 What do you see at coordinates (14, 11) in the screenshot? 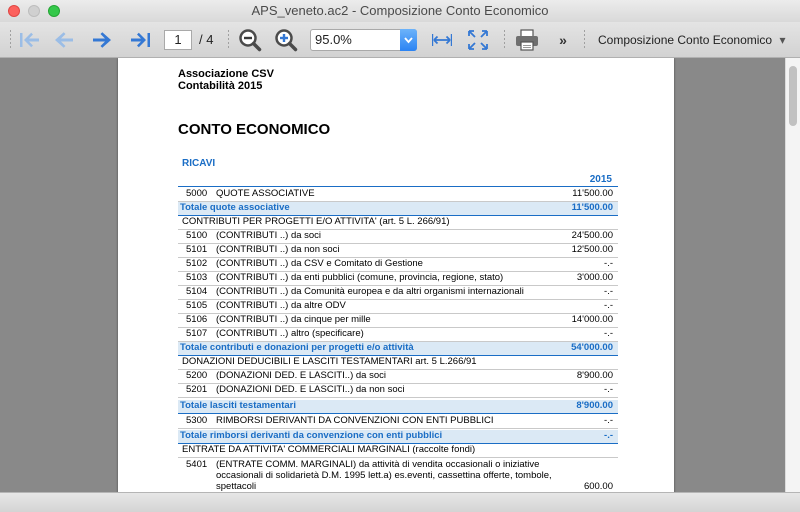
I see `close-window-button` at bounding box center [14, 11].